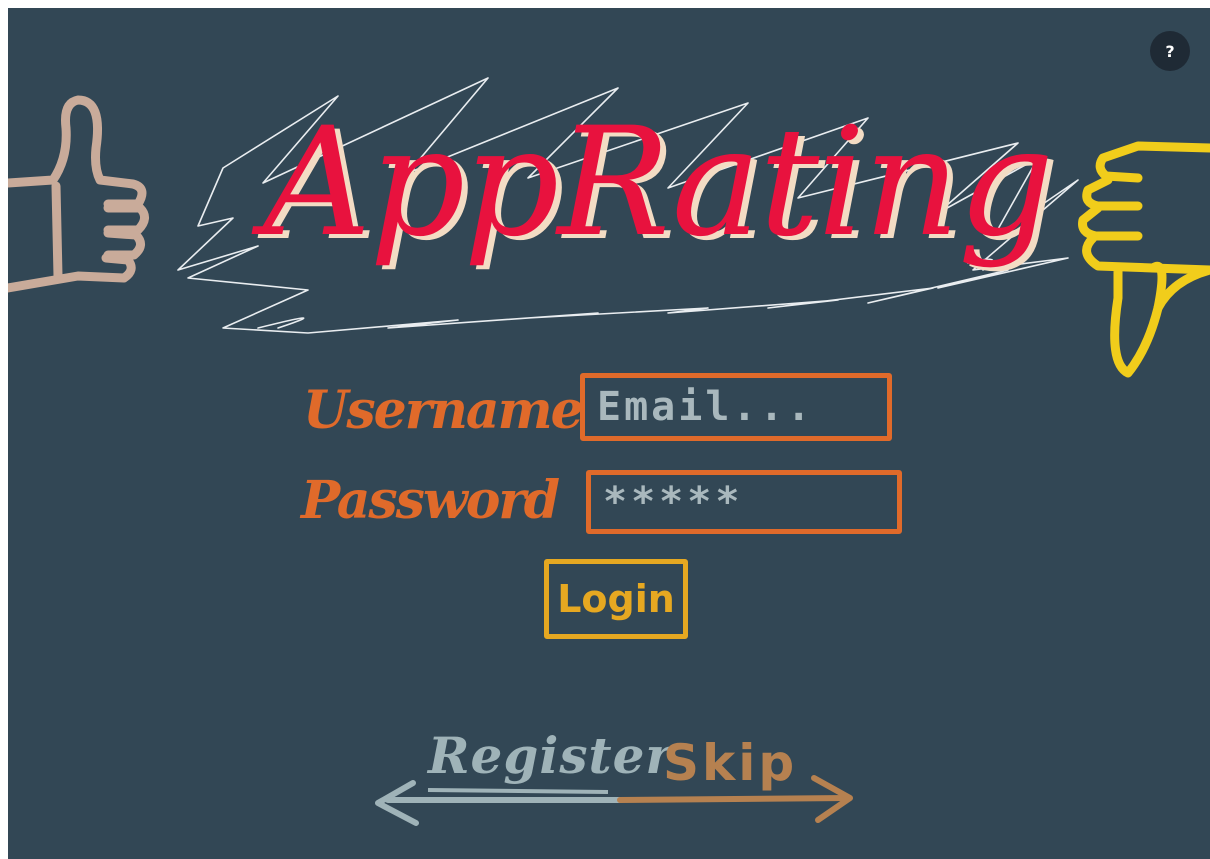 The width and height of the screenshot is (1210, 859). I want to click on skip-link: Skip, so click(730, 763).